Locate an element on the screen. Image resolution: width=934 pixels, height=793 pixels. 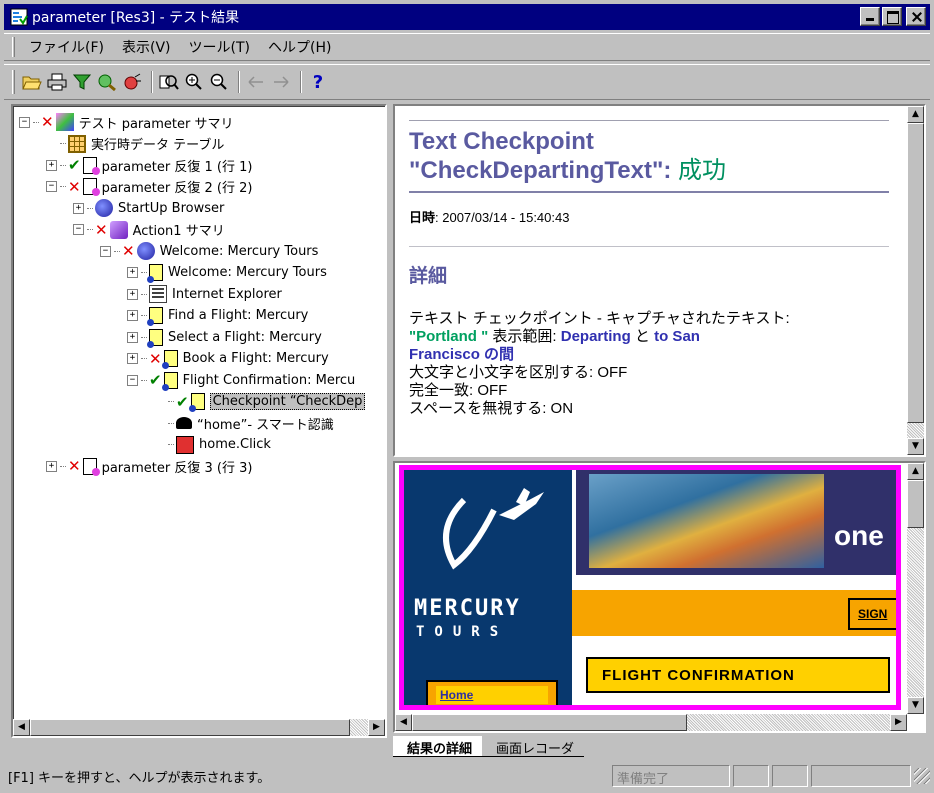
tree-node: + Welcome: Mercury Tours is located at coordinates (227, 273).